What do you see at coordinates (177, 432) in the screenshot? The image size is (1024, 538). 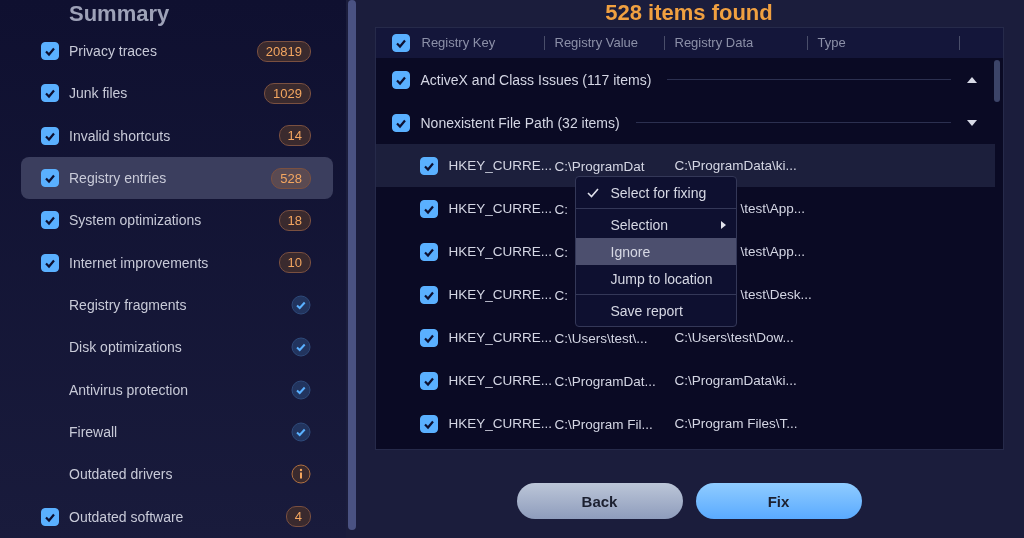 I see `sidebar-item: Firewall` at bounding box center [177, 432].